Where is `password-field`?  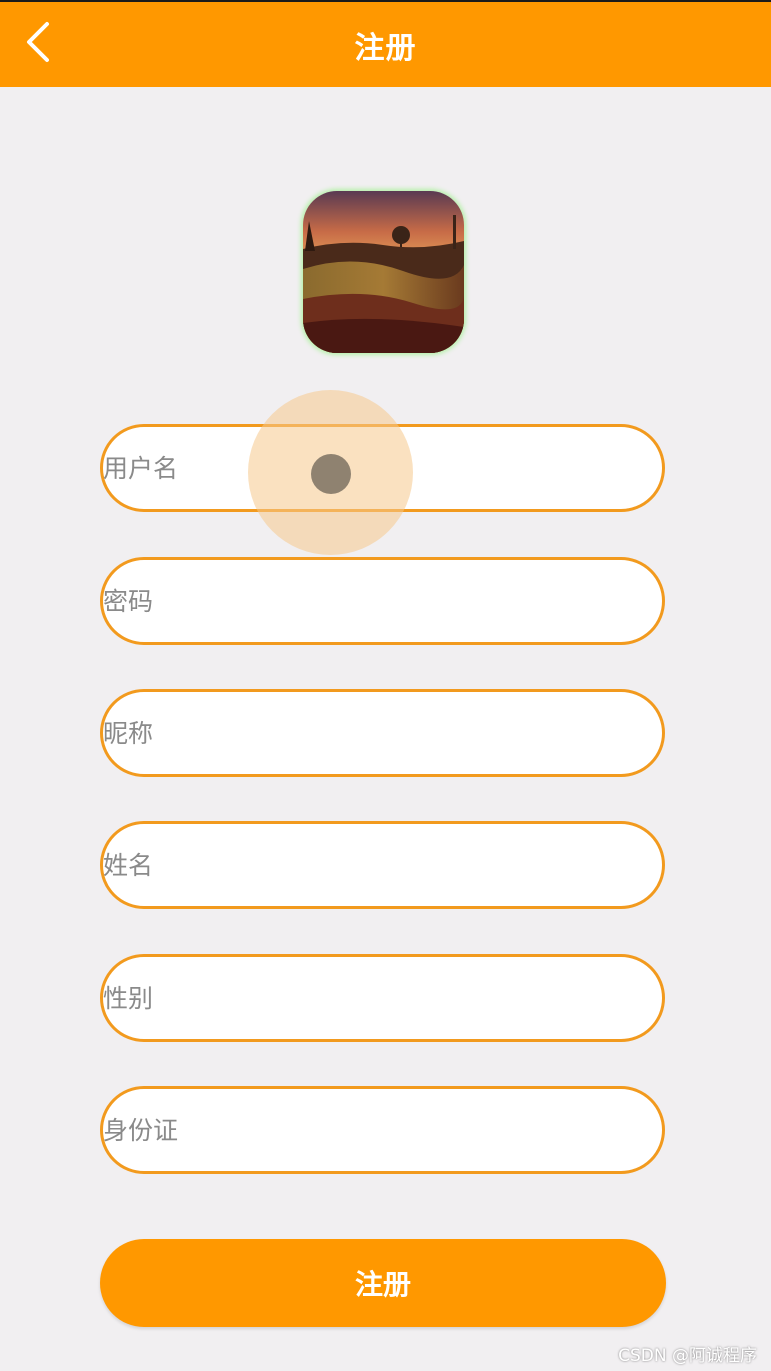 password-field is located at coordinates (382, 601).